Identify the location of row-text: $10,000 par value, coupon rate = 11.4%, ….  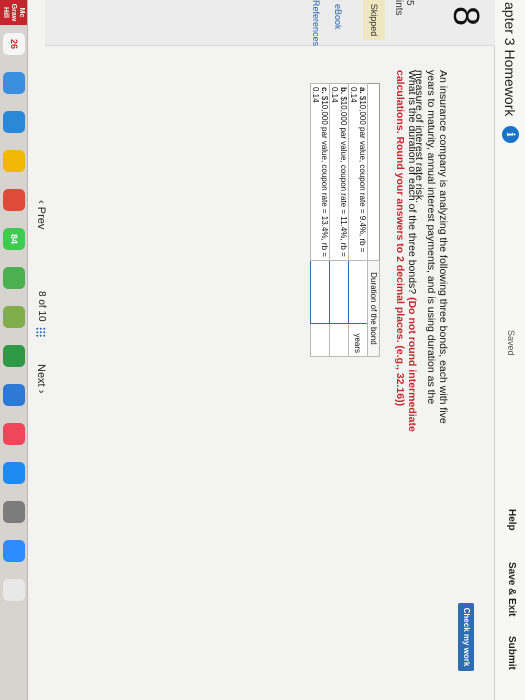
(339, 172).